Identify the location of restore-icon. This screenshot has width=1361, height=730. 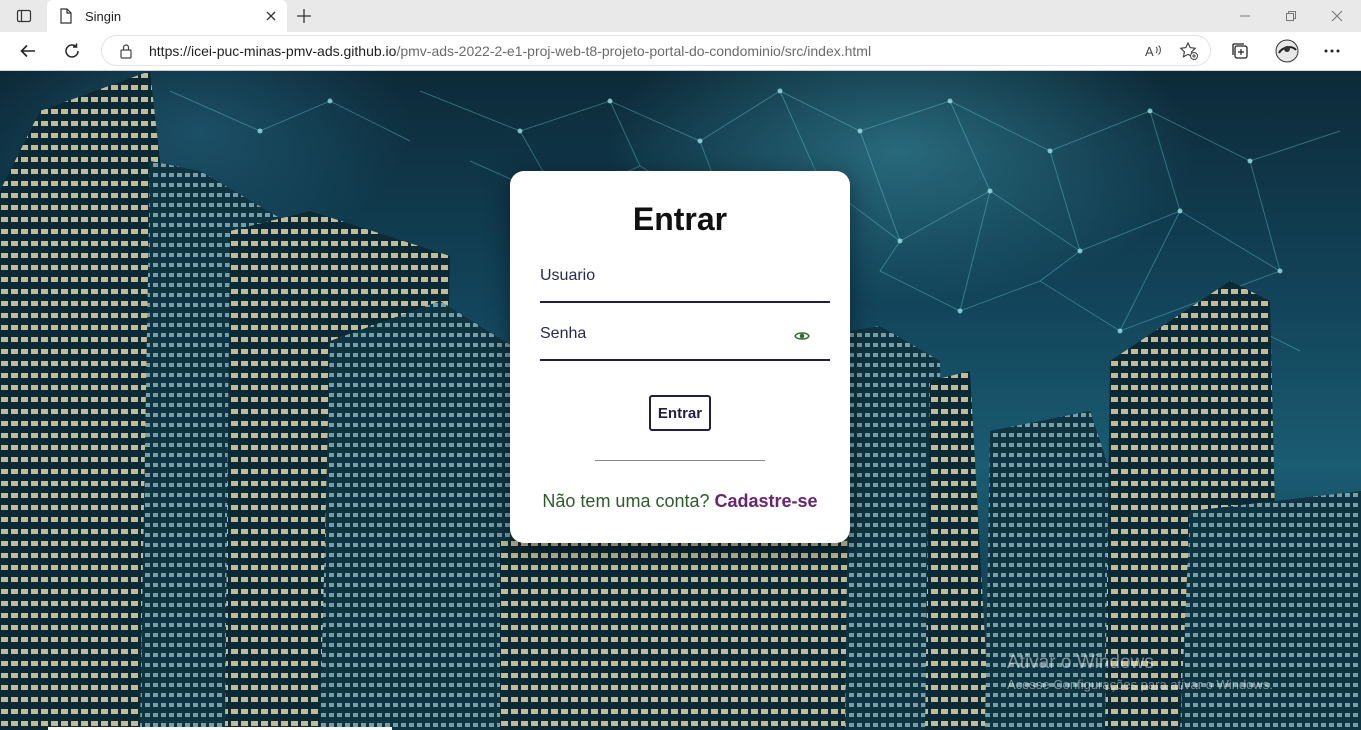
(1291, 16).